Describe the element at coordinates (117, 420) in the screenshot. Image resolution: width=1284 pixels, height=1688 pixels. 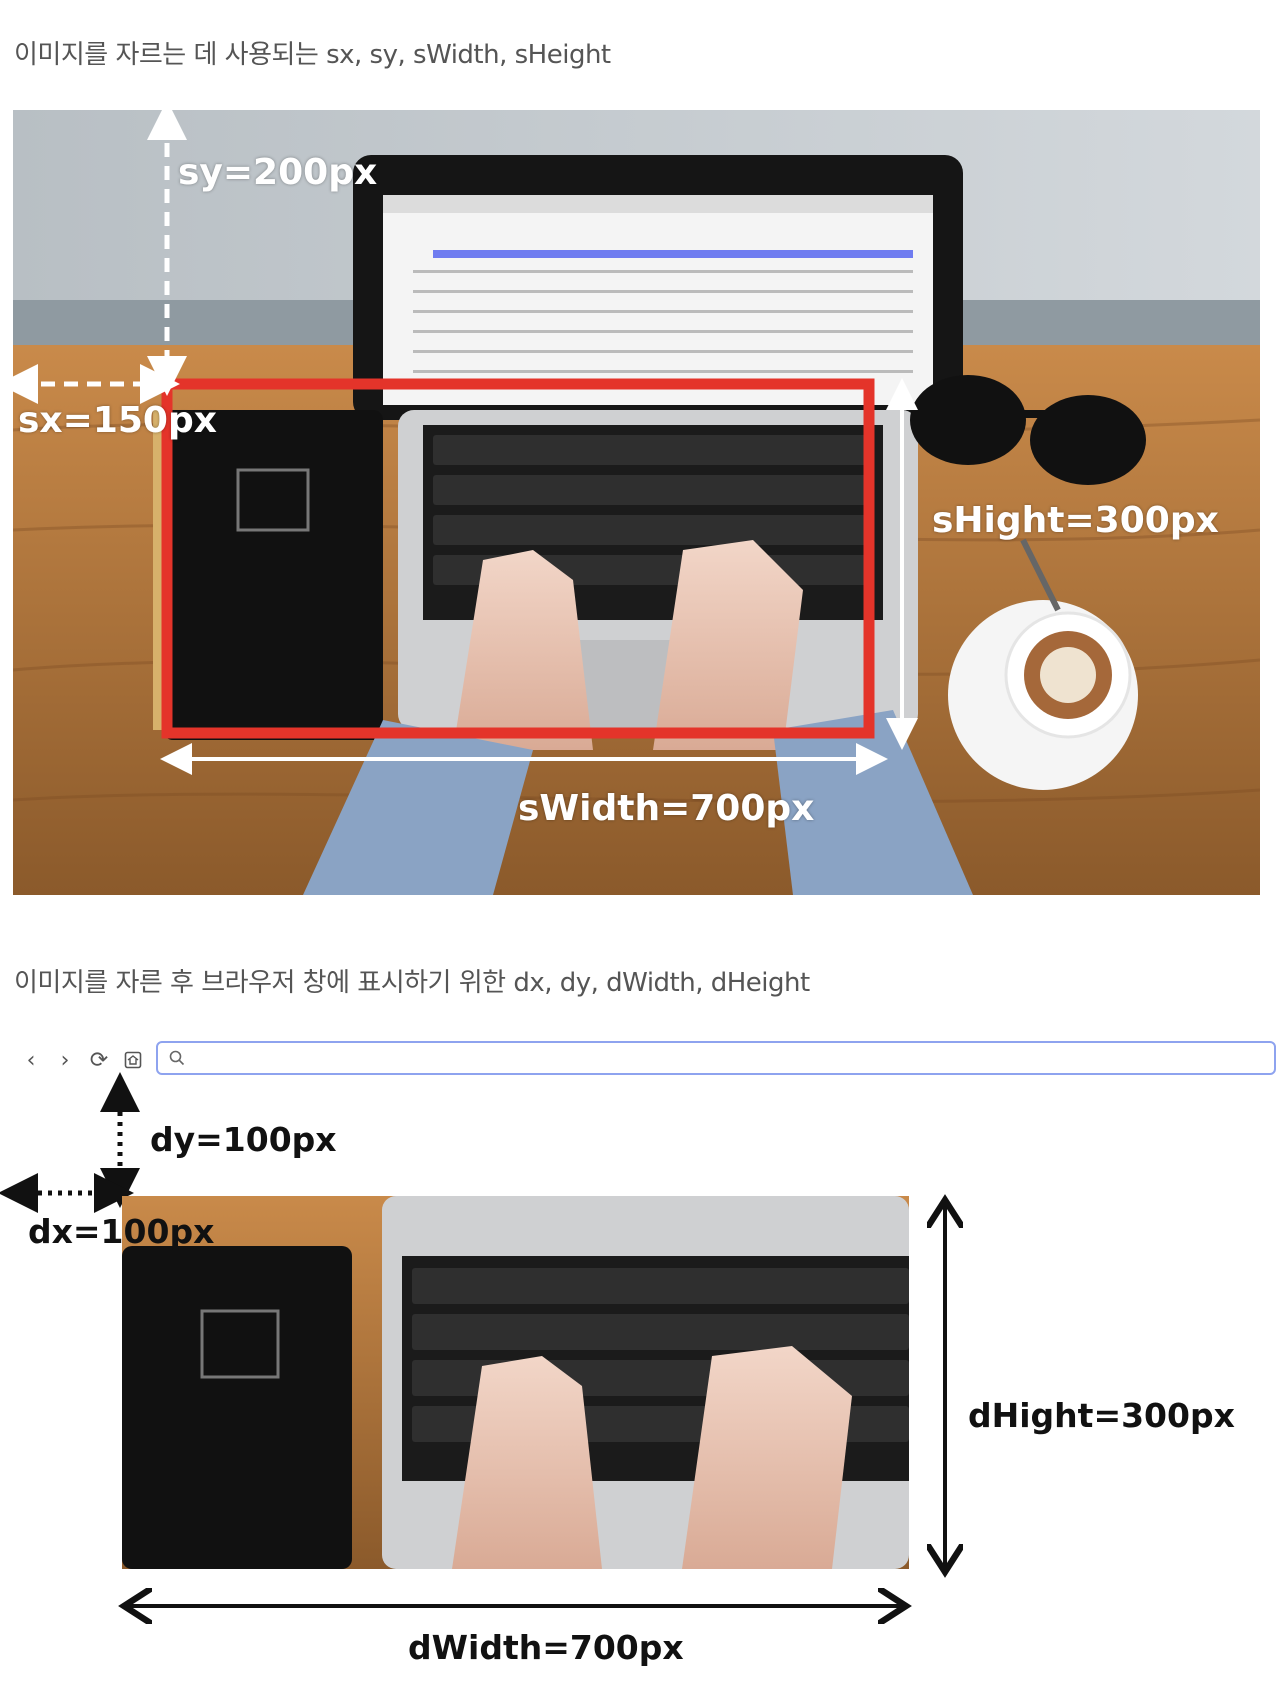
I see `sx-label: sx=150px` at that location.